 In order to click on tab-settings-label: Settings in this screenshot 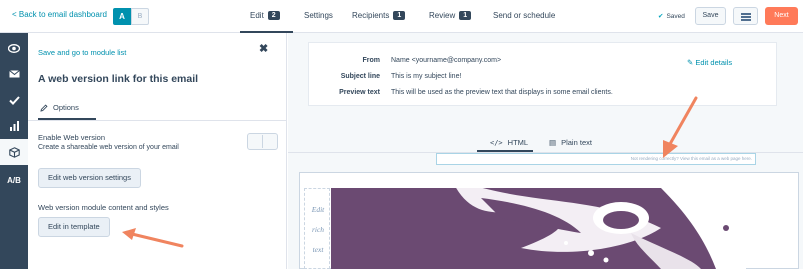, I will do `click(318, 15)`.